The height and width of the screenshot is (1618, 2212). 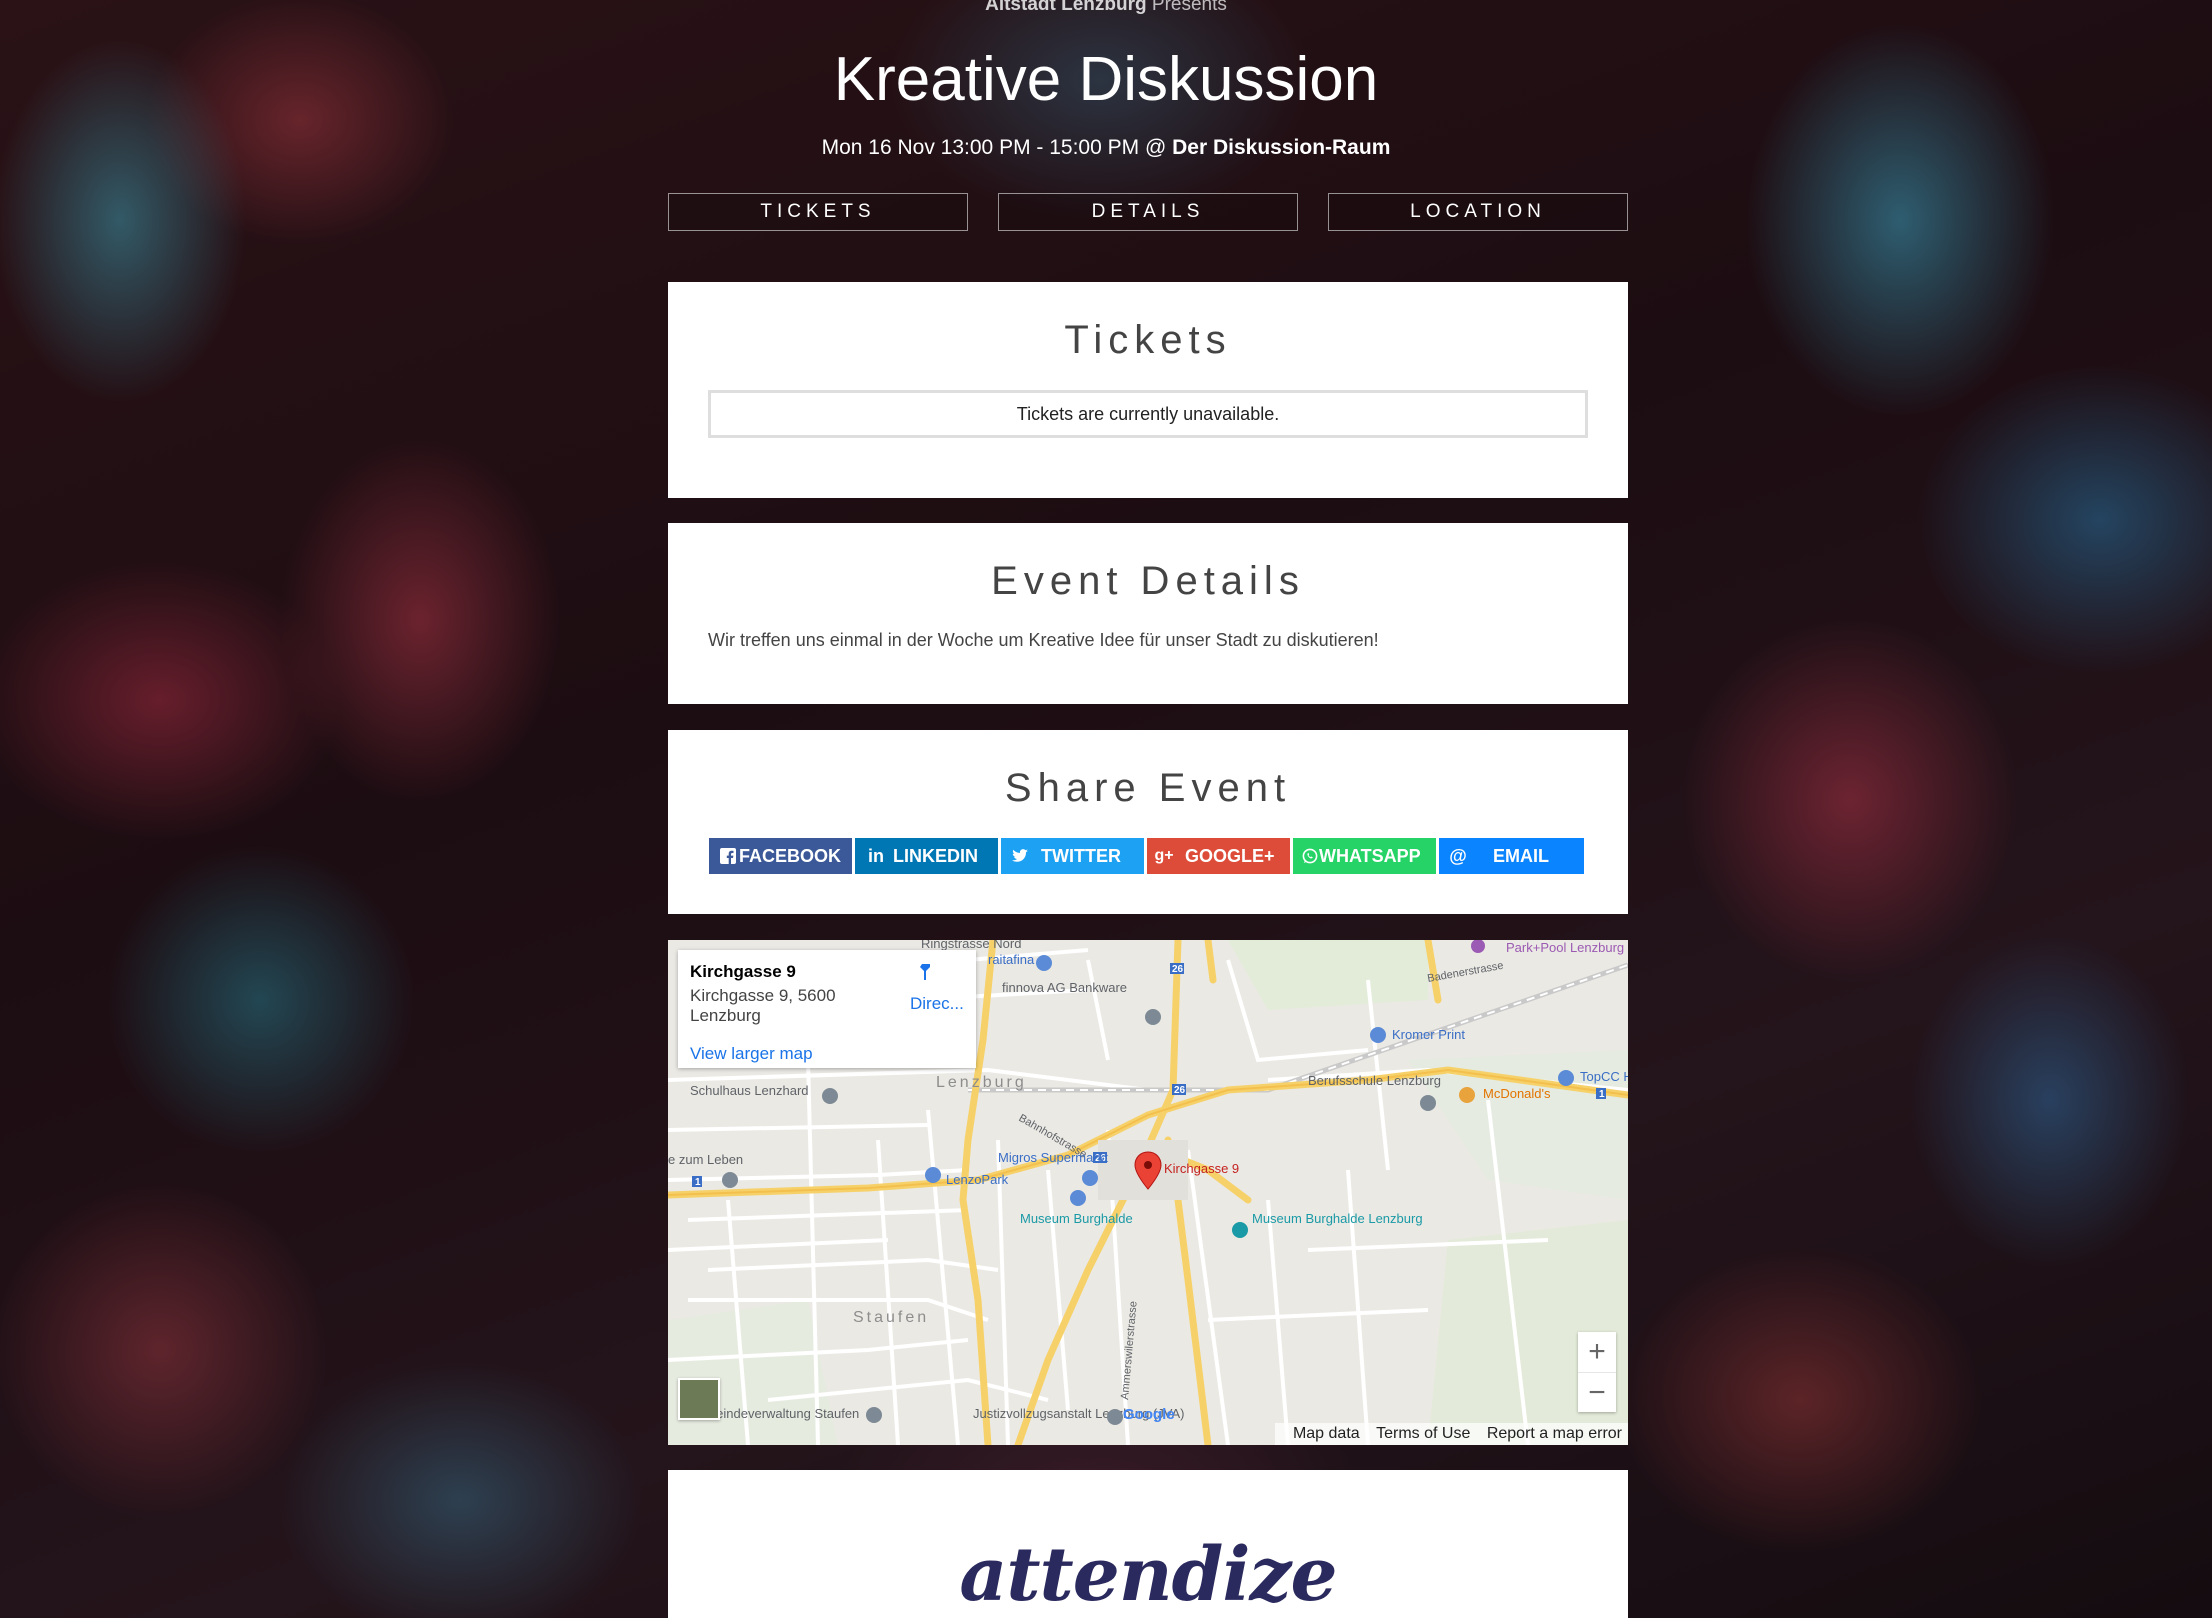 What do you see at coordinates (1478, 212) in the screenshot?
I see `nav-location-button: LOCATION` at bounding box center [1478, 212].